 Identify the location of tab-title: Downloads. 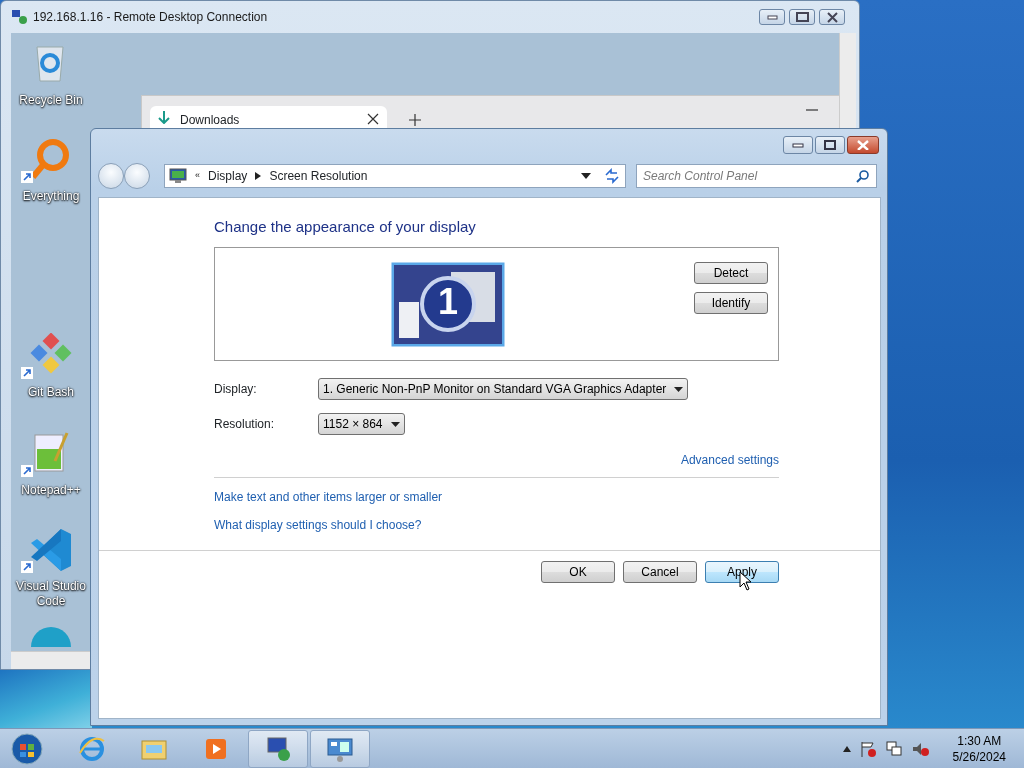
(210, 120).